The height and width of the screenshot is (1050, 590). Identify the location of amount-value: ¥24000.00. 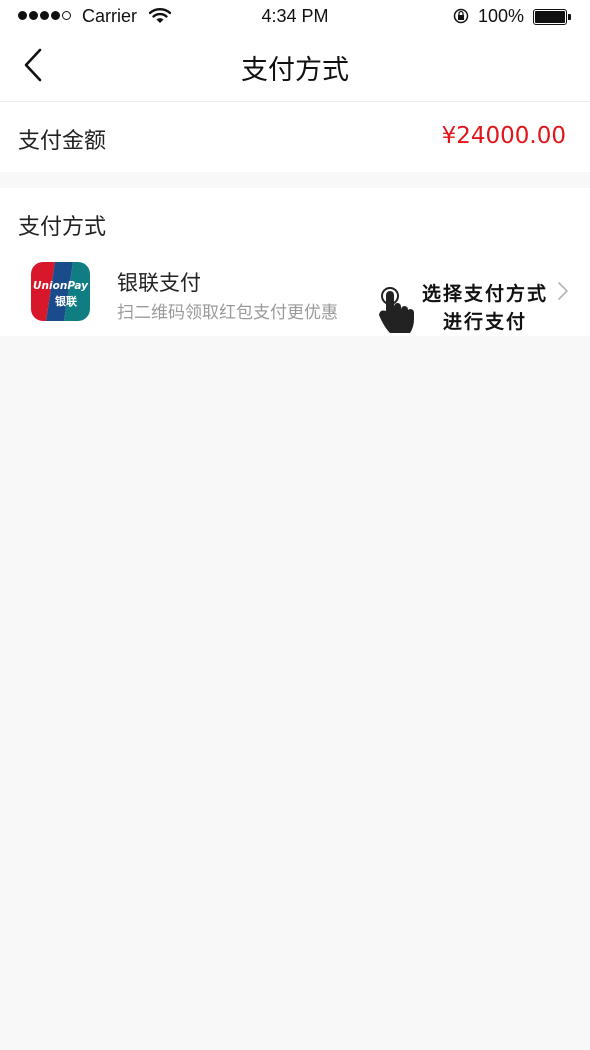
(503, 136).